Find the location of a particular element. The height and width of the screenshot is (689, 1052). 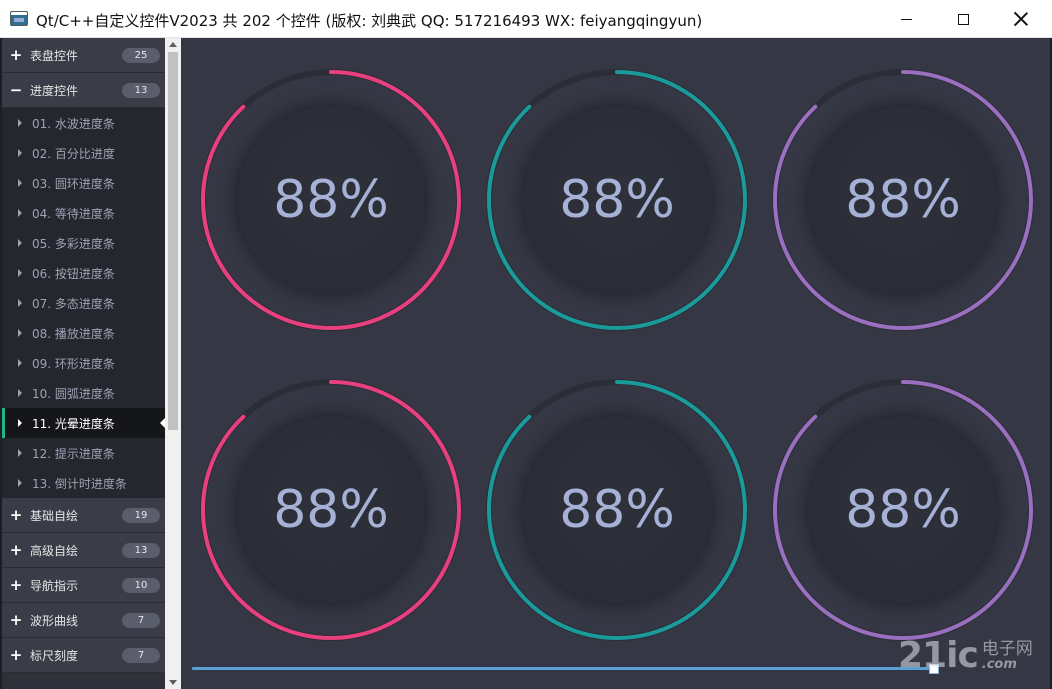

nav-item: 05. 多彩进度条 is located at coordinates (84, 243).